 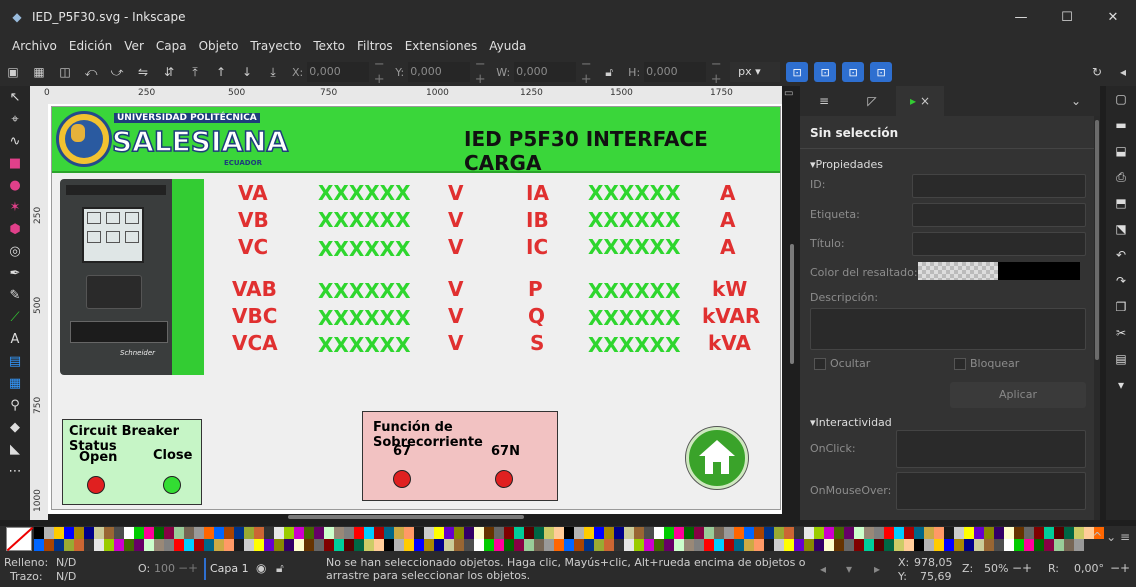 What do you see at coordinates (609, 72) in the screenshot?
I see `lock-ratio-icon: 🔓︎` at bounding box center [609, 72].